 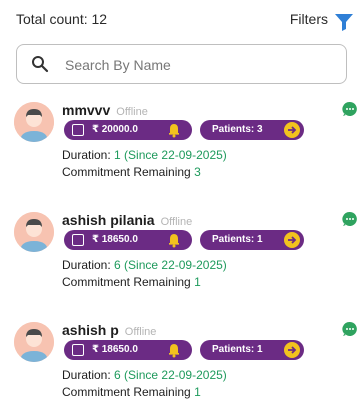 I want to click on patients-chip: Patients: 3, so click(x=252, y=130).